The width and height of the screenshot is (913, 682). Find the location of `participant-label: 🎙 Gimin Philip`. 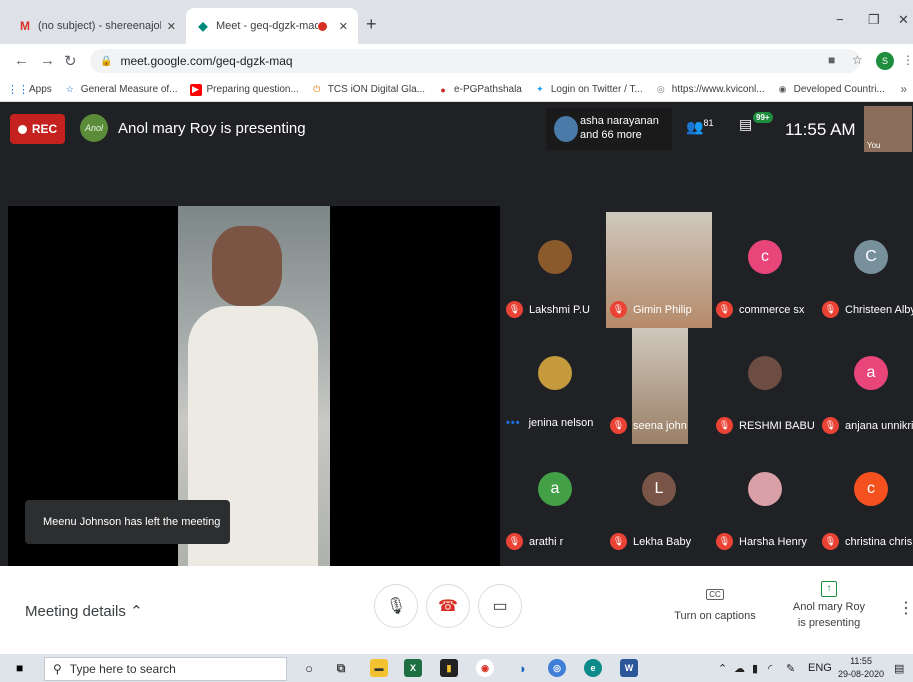

participant-label: 🎙 Gimin Philip is located at coordinates (651, 309).